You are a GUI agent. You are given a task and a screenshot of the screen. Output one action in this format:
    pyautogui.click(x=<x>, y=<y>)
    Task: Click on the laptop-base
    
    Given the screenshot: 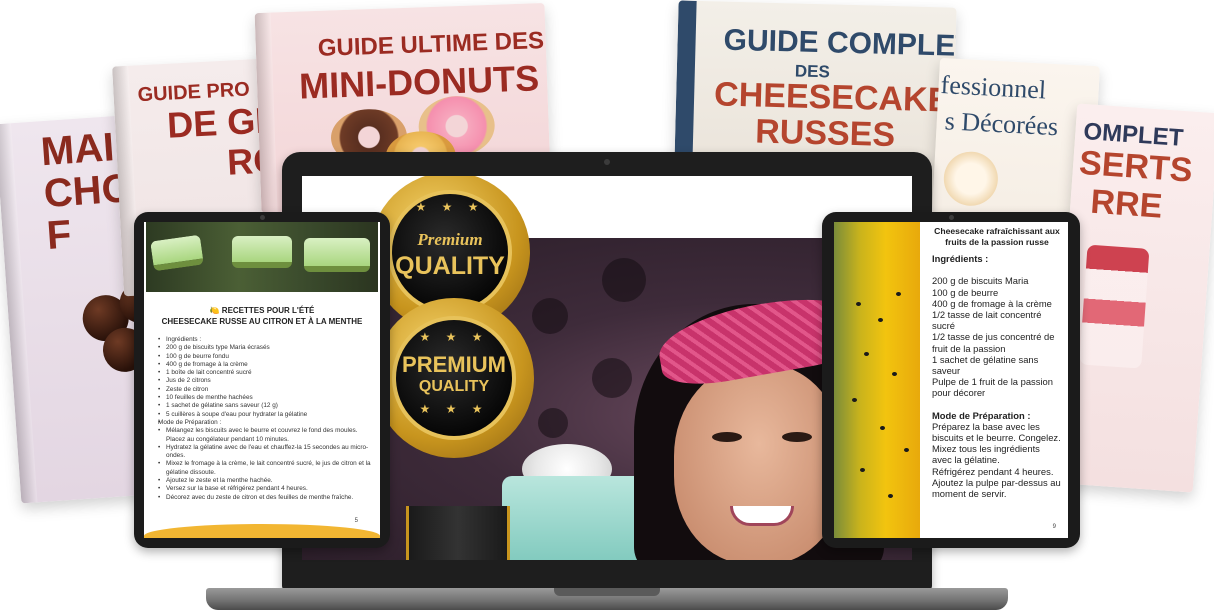 What is the action you would take?
    pyautogui.click(x=607, y=599)
    